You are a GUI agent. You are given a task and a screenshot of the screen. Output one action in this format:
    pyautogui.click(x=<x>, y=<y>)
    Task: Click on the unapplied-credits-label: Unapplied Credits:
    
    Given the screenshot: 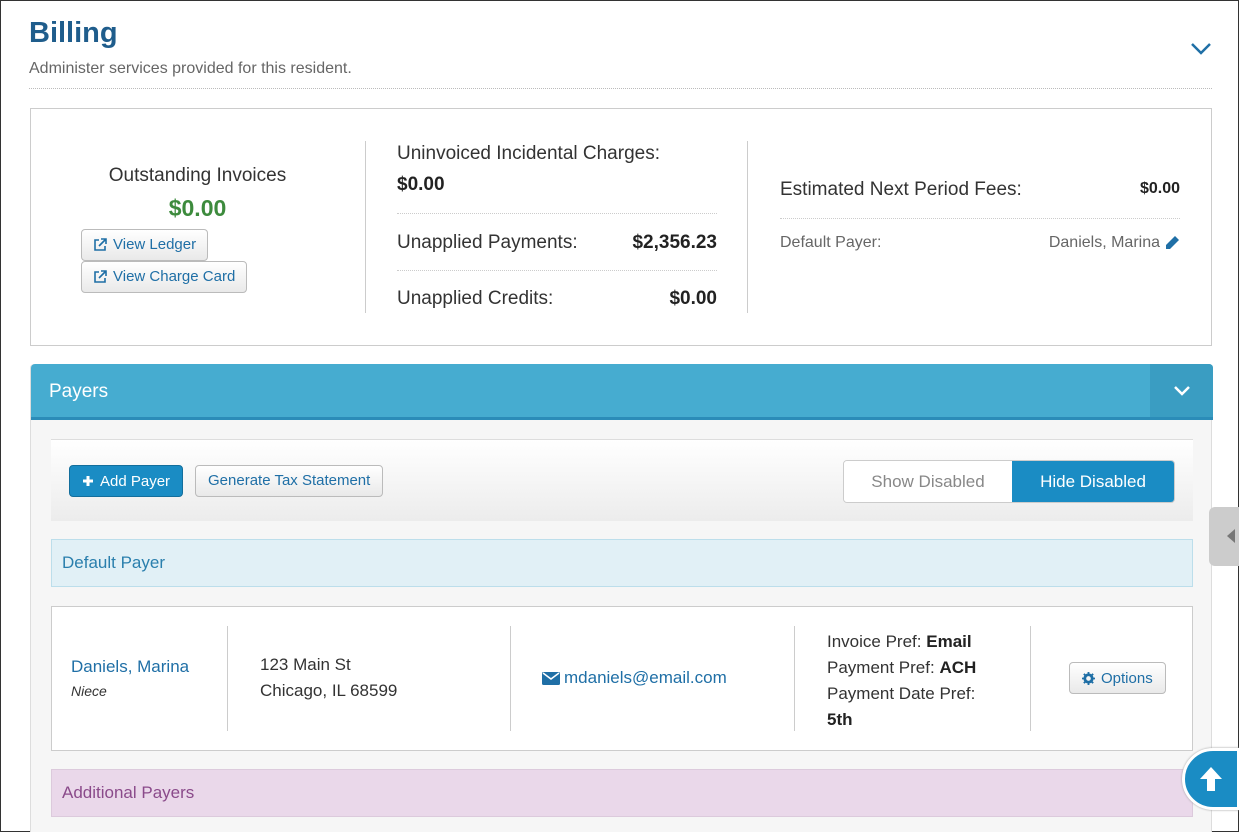 What is the action you would take?
    pyautogui.click(x=475, y=298)
    